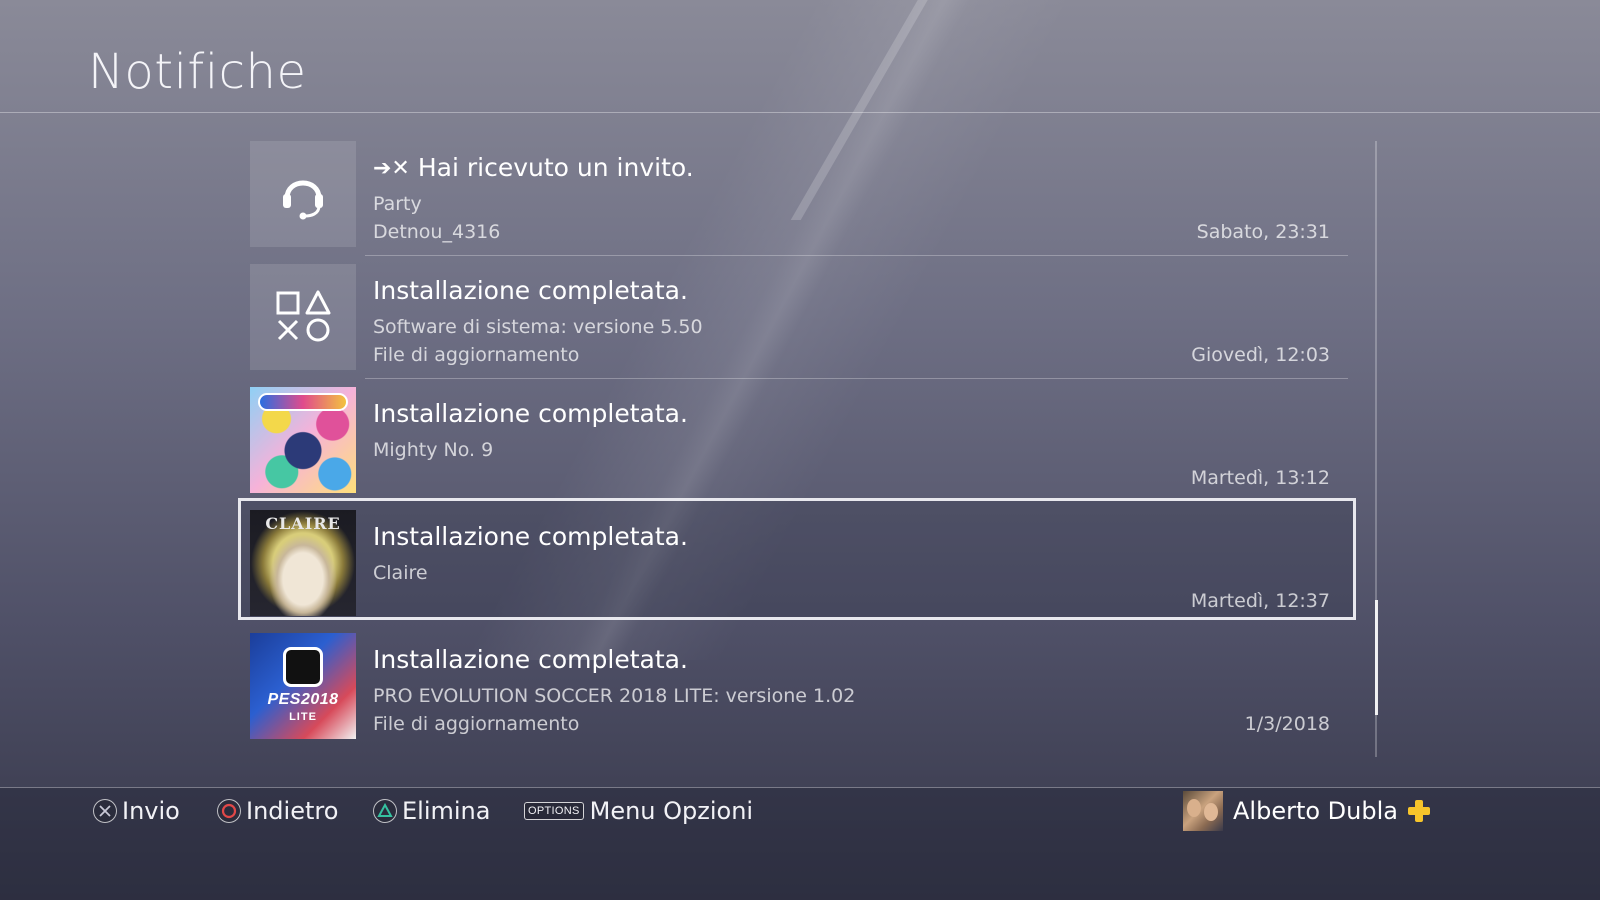  What do you see at coordinates (229, 811) in the screenshot?
I see `circle-button-icon` at bounding box center [229, 811].